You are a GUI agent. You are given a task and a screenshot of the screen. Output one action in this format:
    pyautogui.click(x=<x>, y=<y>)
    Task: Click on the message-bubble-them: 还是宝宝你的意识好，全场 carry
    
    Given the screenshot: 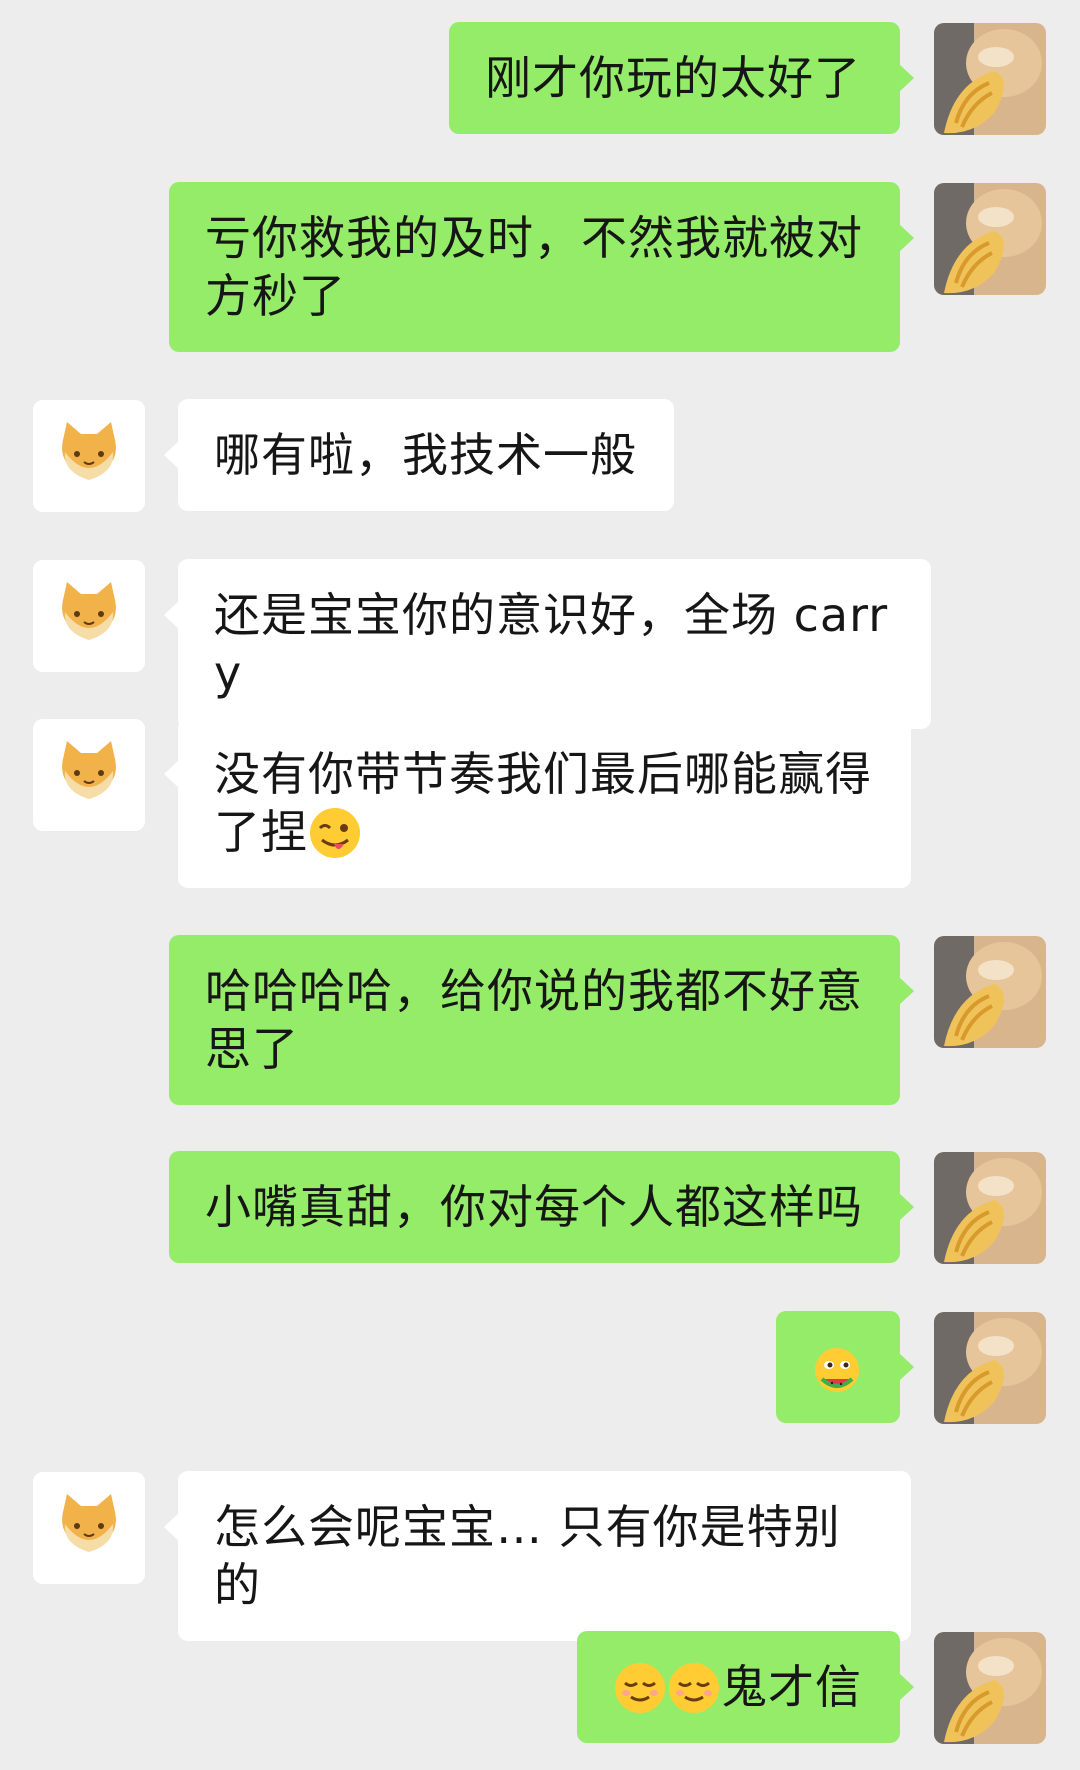 What is the action you would take?
    pyautogui.click(x=547, y=644)
    